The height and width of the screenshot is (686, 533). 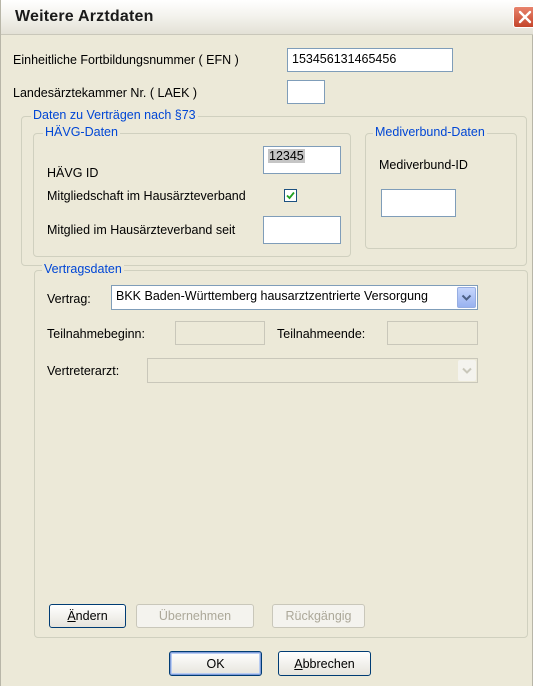 I want to click on vertrag-dropdown-button, so click(x=466, y=297).